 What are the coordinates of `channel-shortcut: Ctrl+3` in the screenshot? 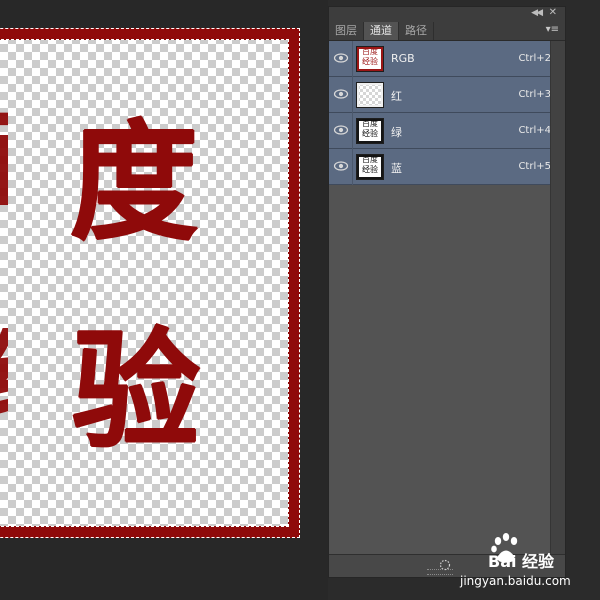 It's located at (534, 94).